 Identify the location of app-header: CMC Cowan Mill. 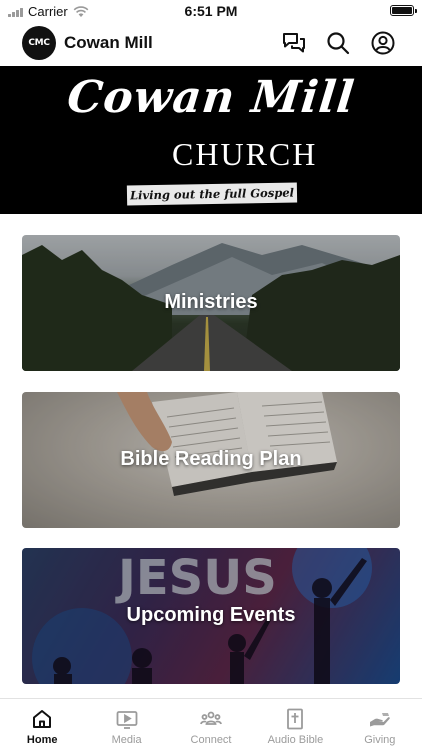
(211, 44).